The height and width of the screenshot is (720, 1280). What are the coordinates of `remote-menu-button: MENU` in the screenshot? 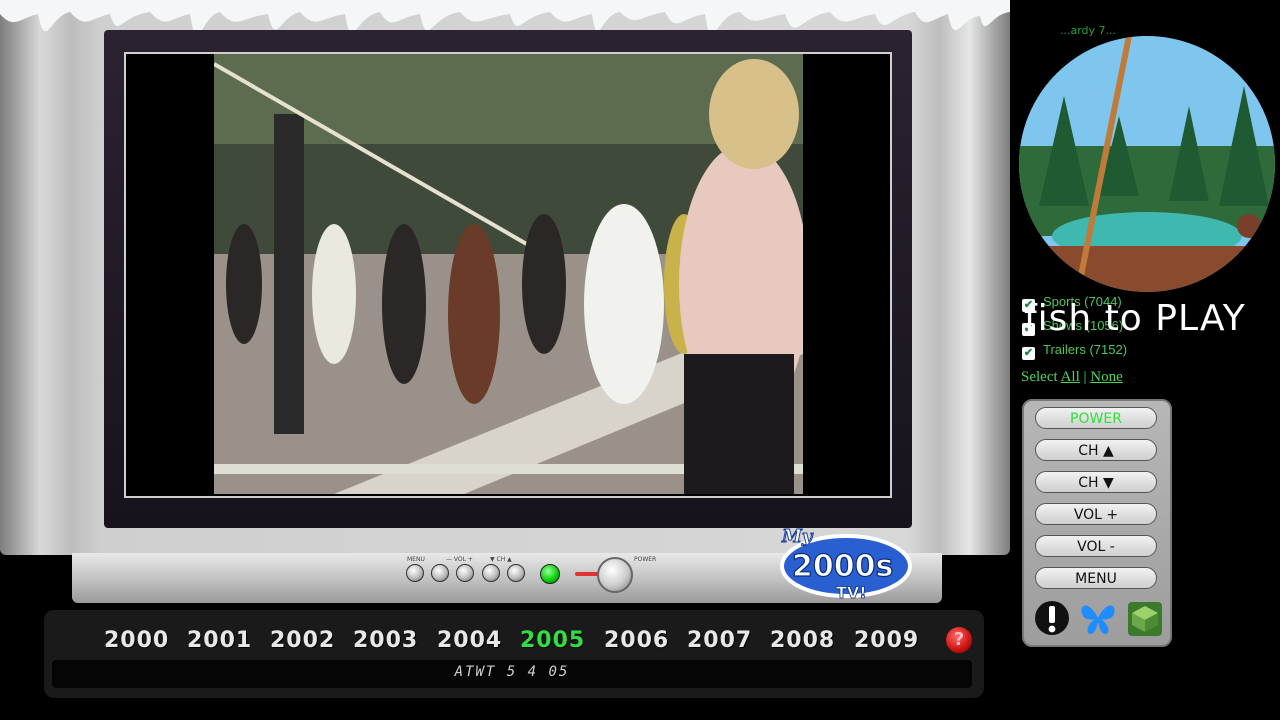 It's located at (1096, 578).